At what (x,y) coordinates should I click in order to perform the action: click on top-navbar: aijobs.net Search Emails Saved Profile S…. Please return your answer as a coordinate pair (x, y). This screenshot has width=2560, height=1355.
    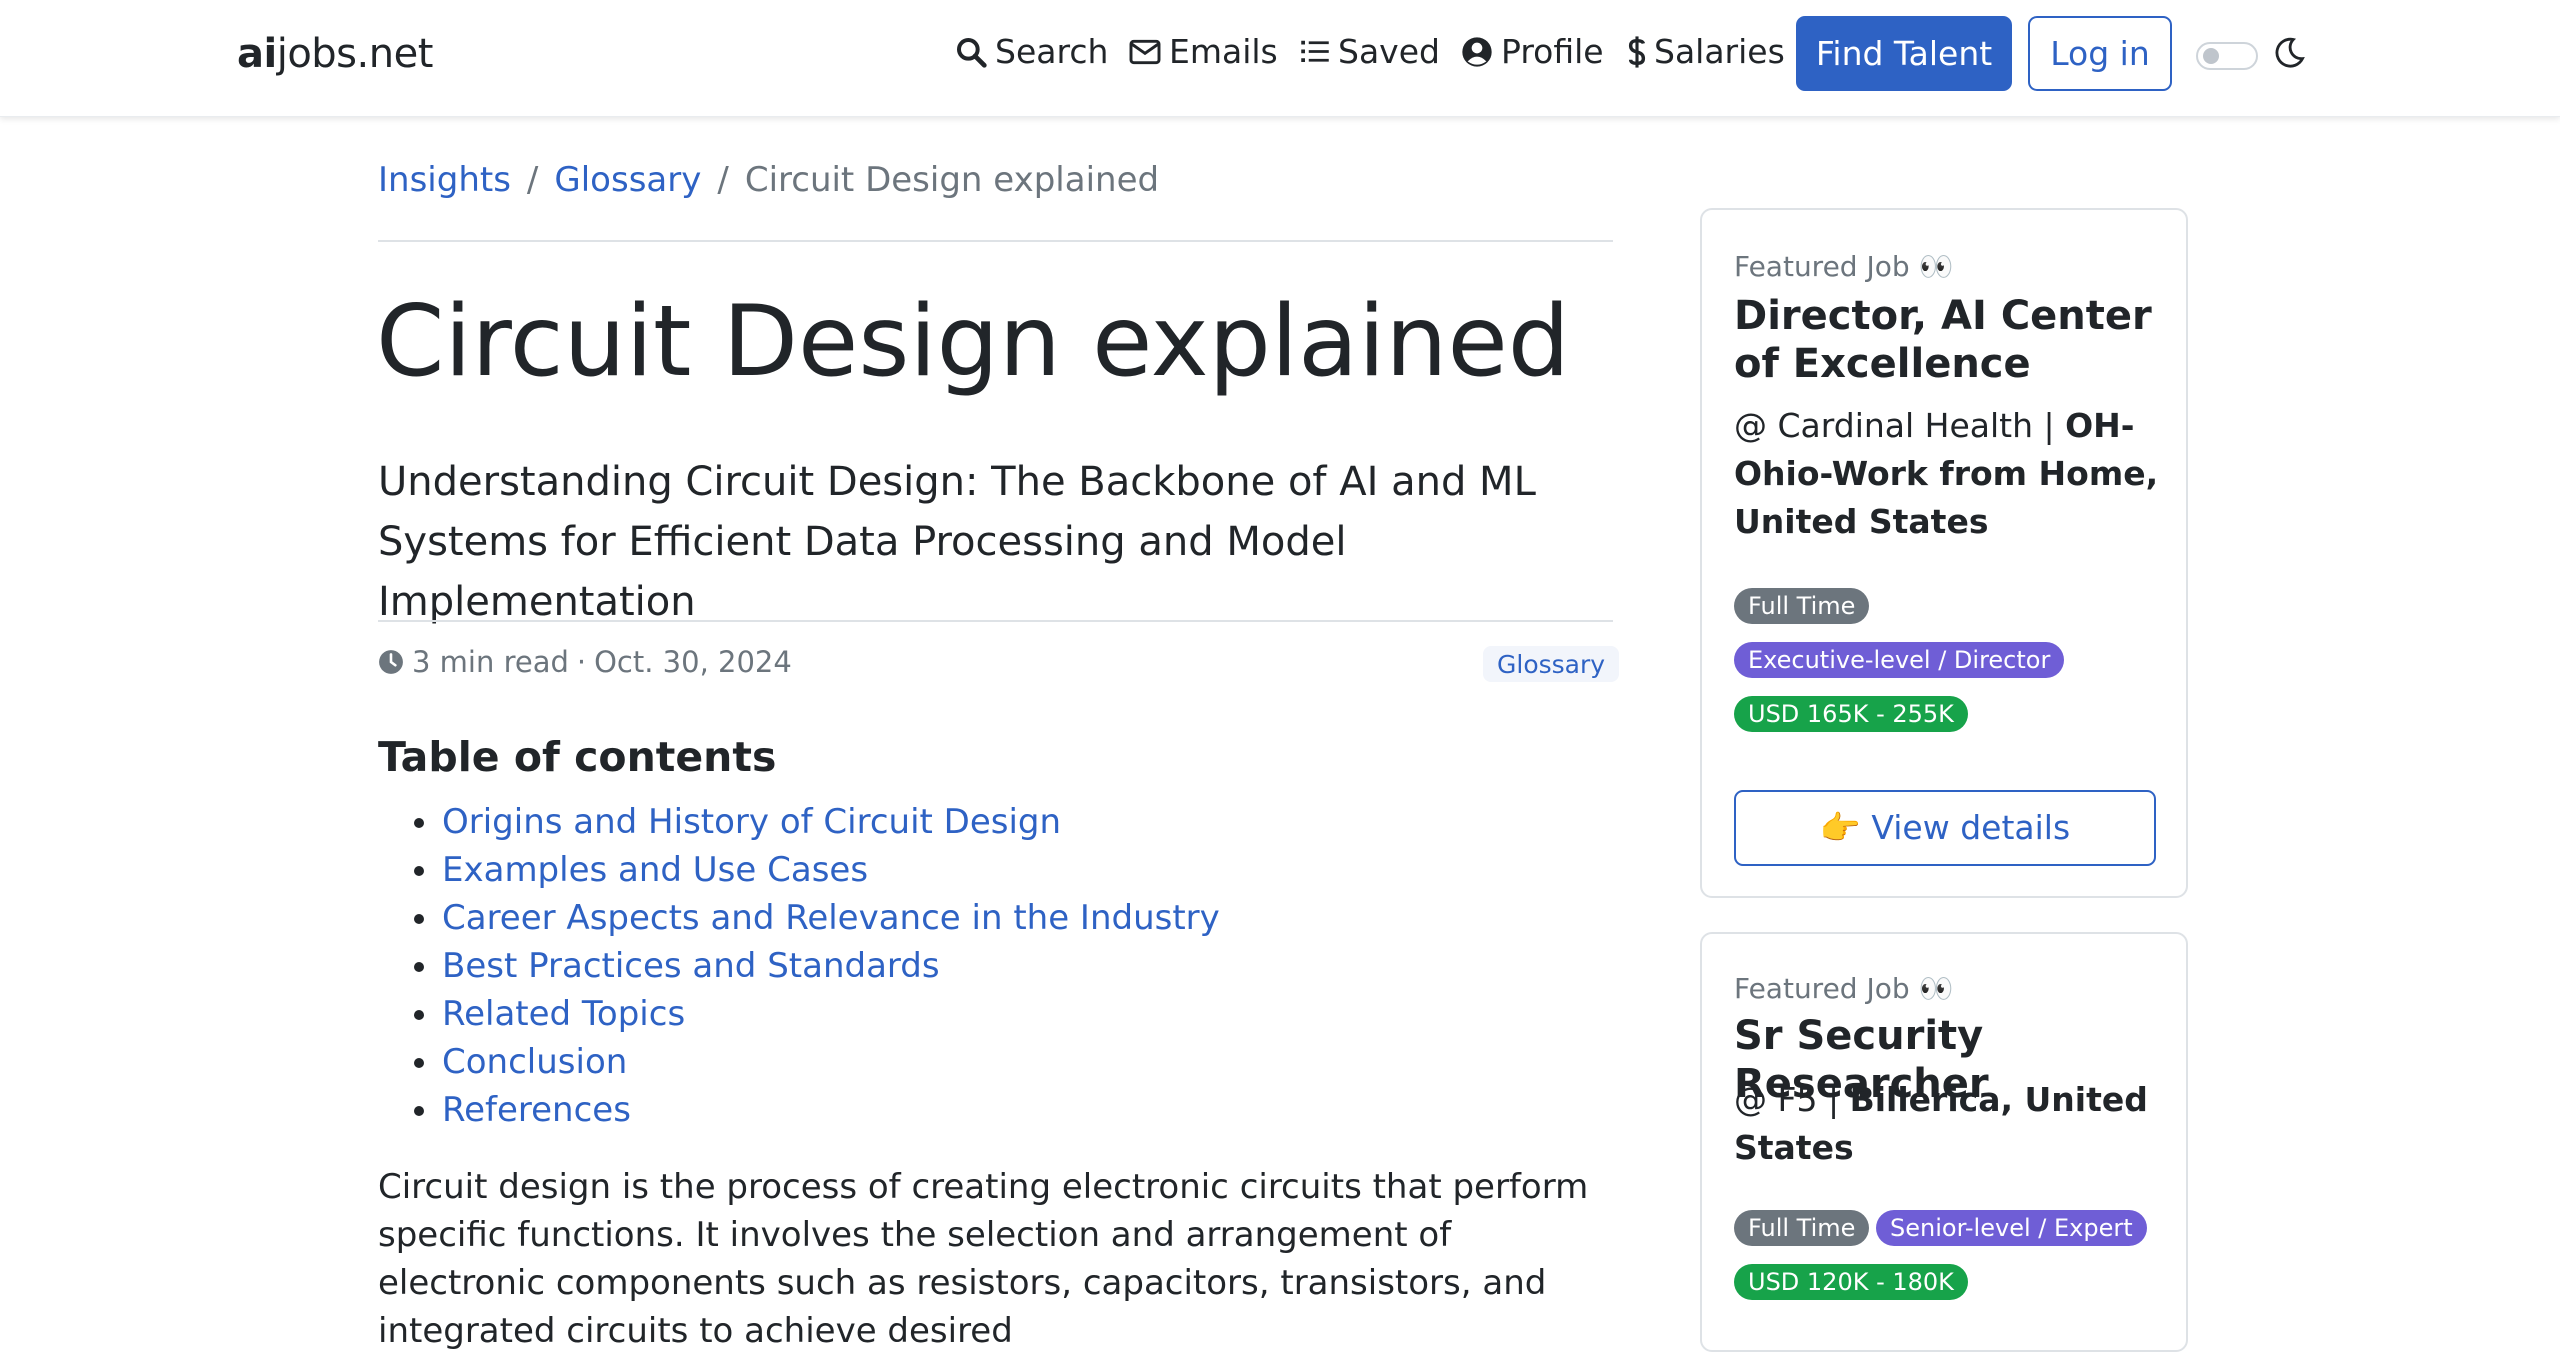
    Looking at the image, I should click on (1280, 58).